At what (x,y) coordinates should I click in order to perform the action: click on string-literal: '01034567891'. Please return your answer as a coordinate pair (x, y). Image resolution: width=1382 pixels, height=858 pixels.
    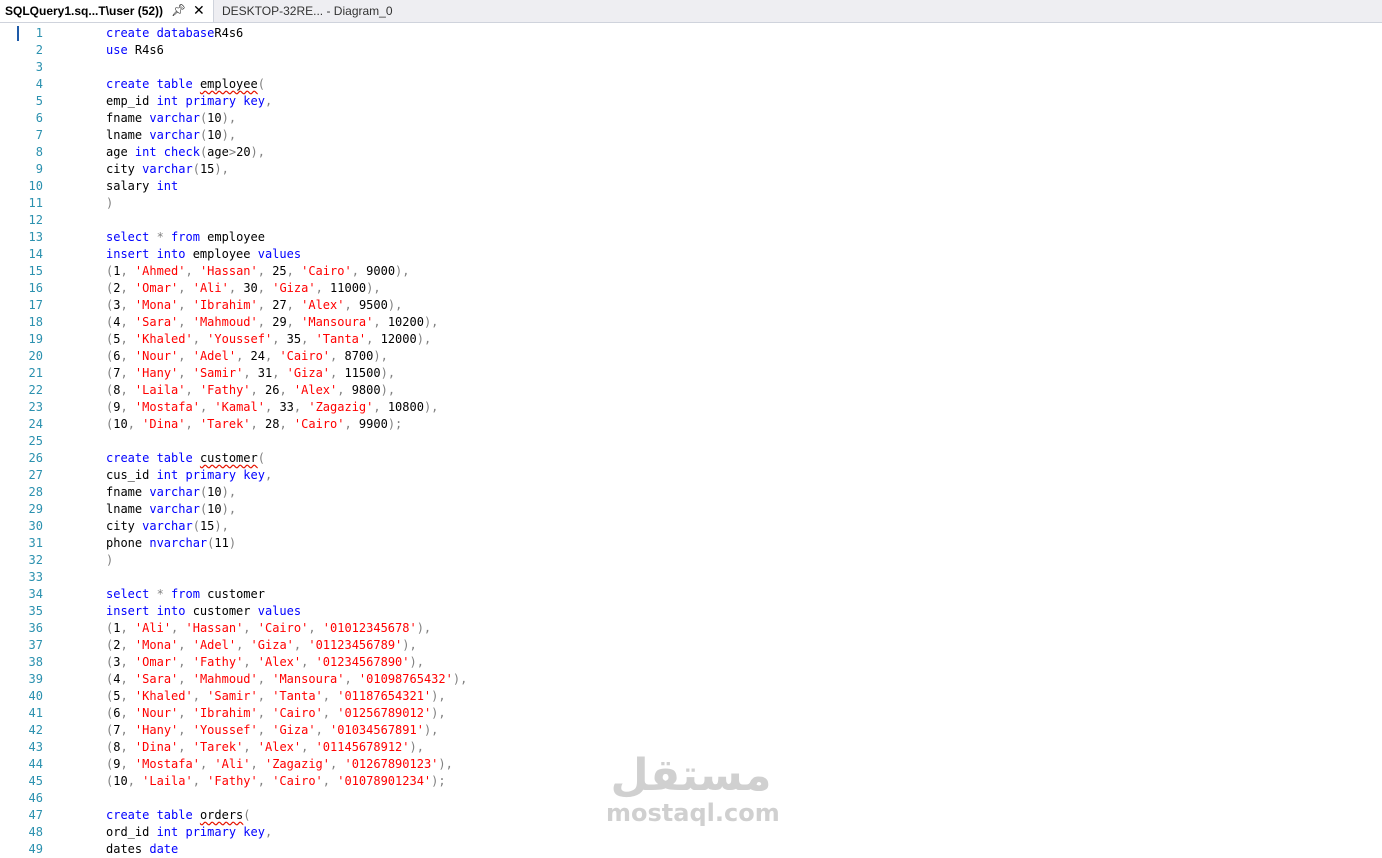
    Looking at the image, I should click on (377, 730).